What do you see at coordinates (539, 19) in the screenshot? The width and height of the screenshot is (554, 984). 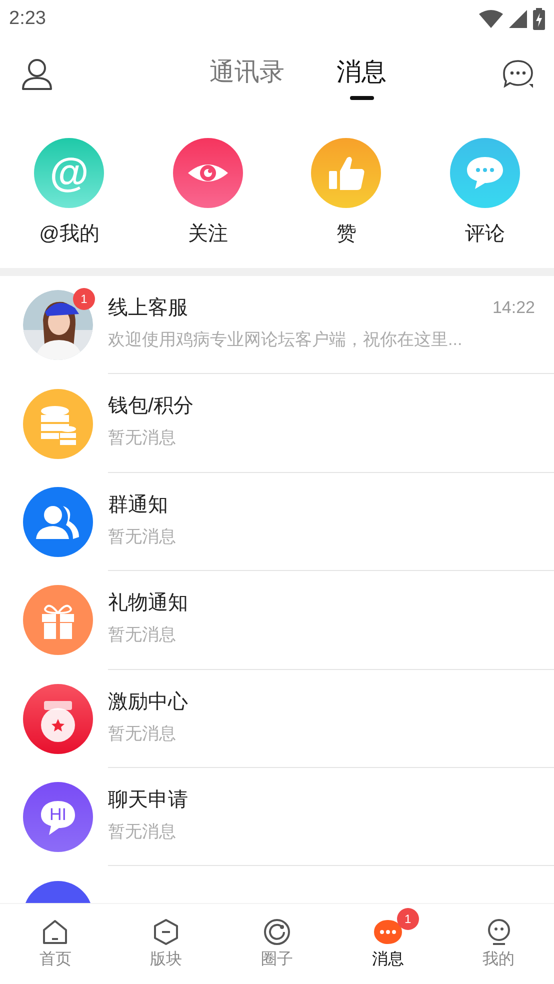 I see `battery-icon` at bounding box center [539, 19].